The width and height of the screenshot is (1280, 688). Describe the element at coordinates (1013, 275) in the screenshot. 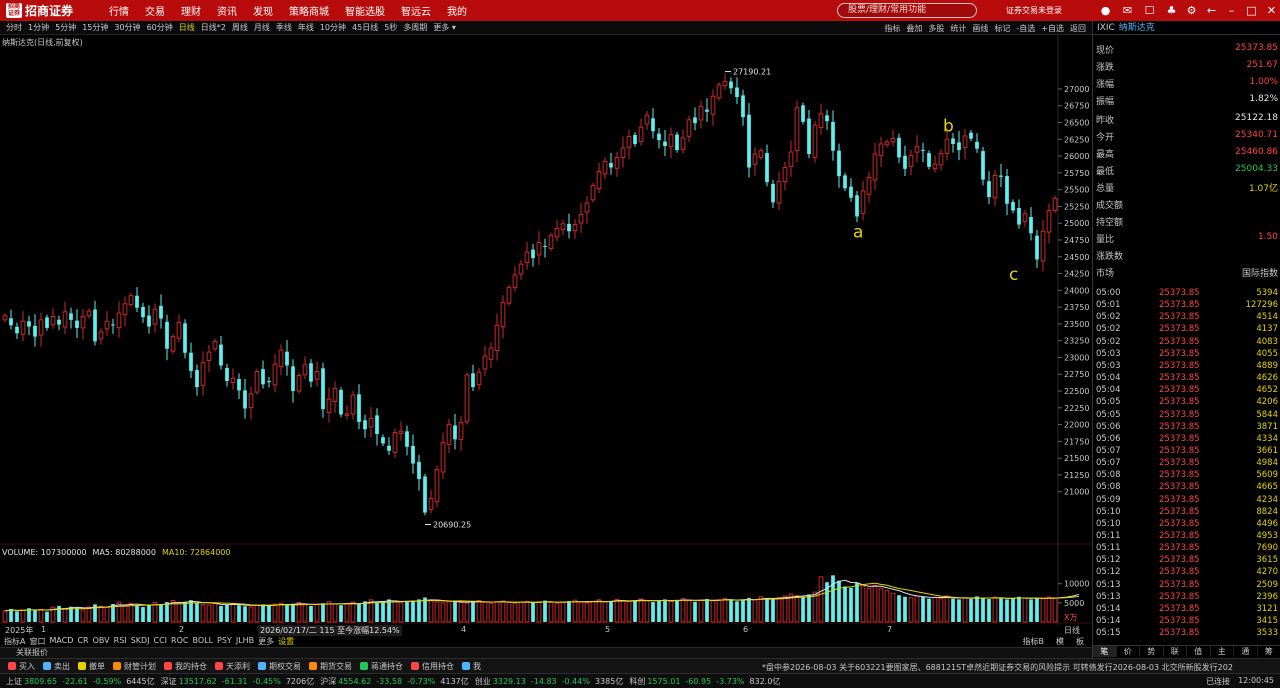

I see `wave-annotation: c` at that location.